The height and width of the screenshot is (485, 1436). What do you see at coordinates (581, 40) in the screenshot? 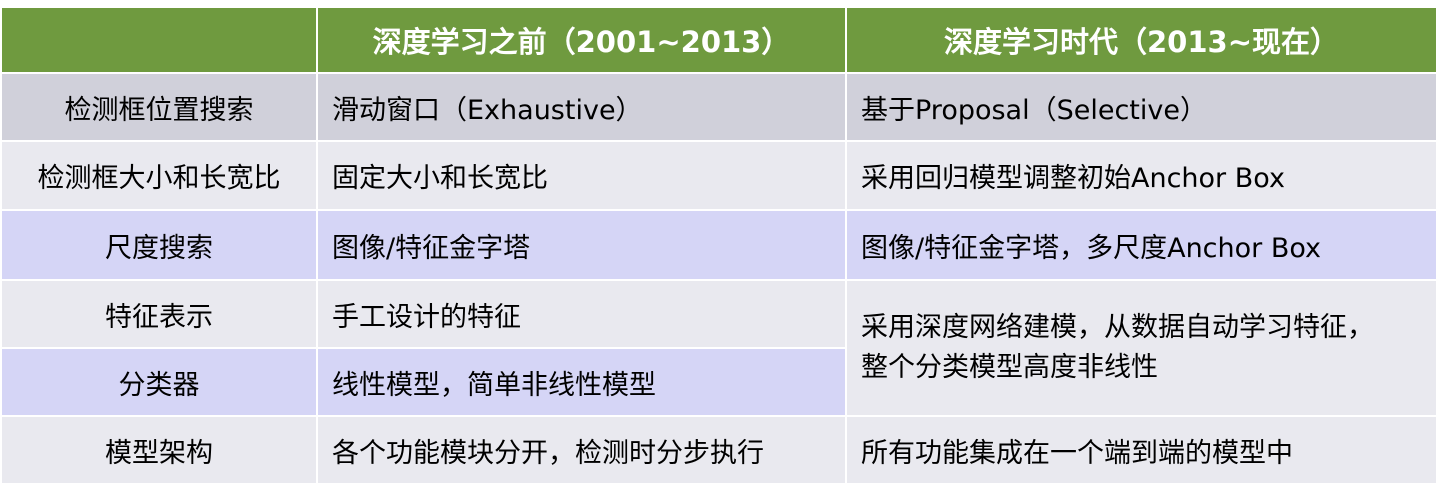
I see `header-before-deep-learning: 深度学习之前（2001~2013）` at bounding box center [581, 40].